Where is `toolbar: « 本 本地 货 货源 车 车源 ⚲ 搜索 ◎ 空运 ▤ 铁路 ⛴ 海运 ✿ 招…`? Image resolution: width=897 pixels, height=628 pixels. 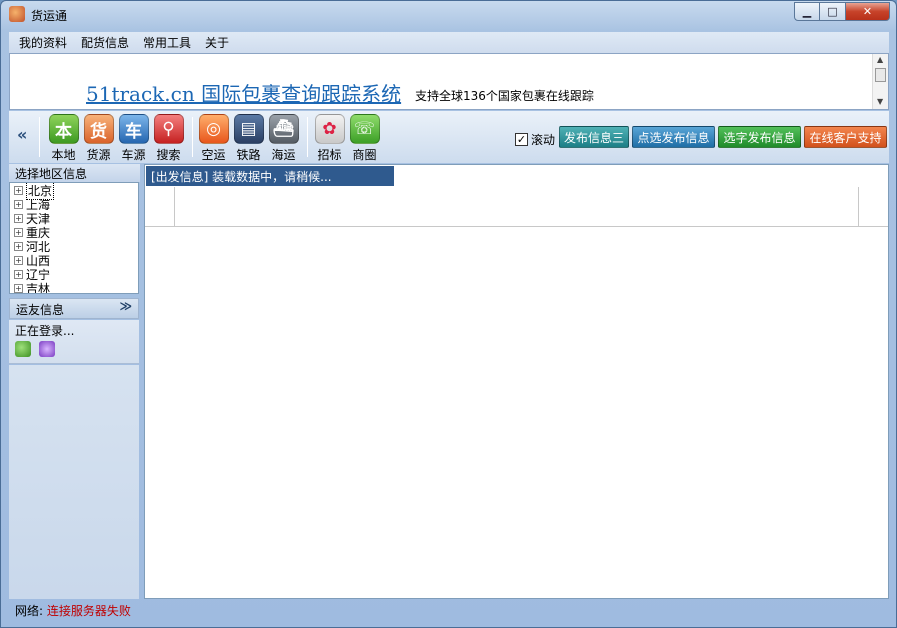
toolbar: « 本 本地 货 货源 车 车源 ⚲ 搜索 ◎ 空运 ▤ 铁路 ⛴ 海运 ✿ 招… is located at coordinates (449, 137).